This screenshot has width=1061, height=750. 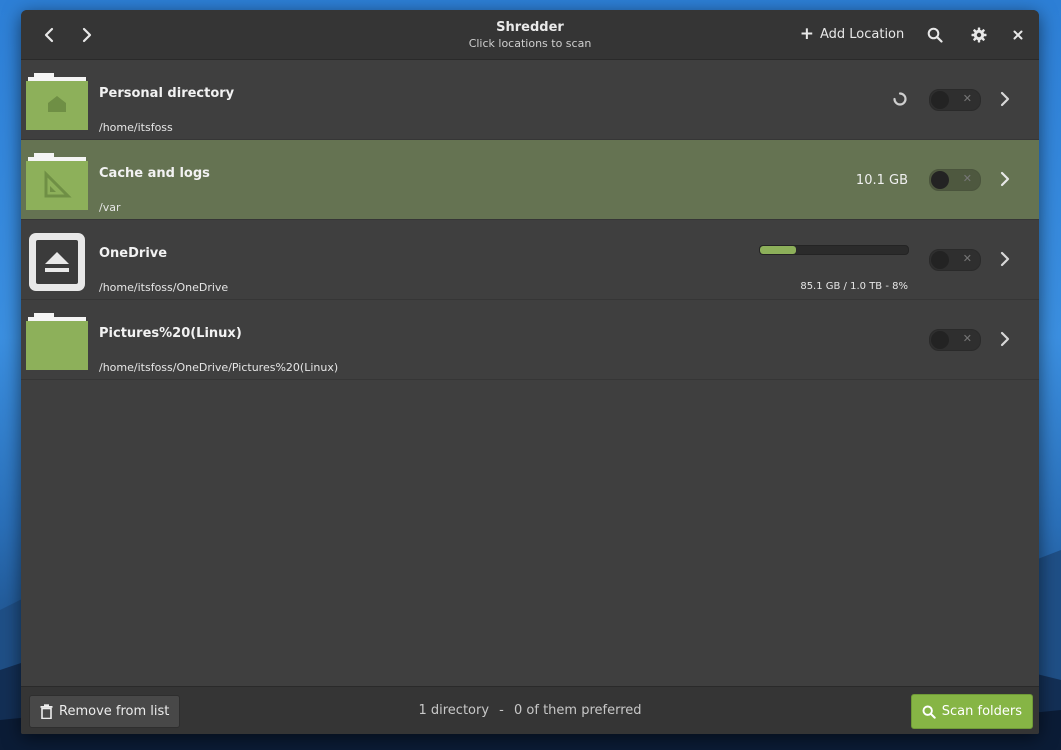 I want to click on gear-icon, so click(x=979, y=34).